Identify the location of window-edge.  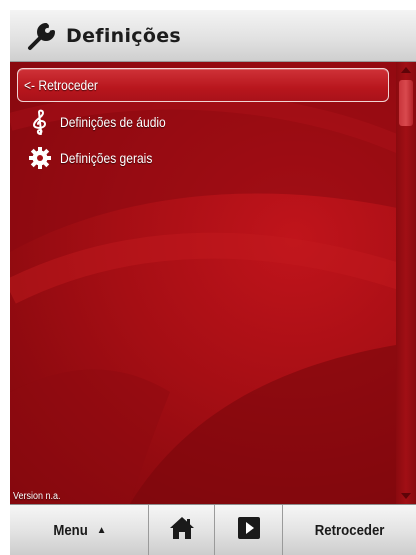
(5, 277).